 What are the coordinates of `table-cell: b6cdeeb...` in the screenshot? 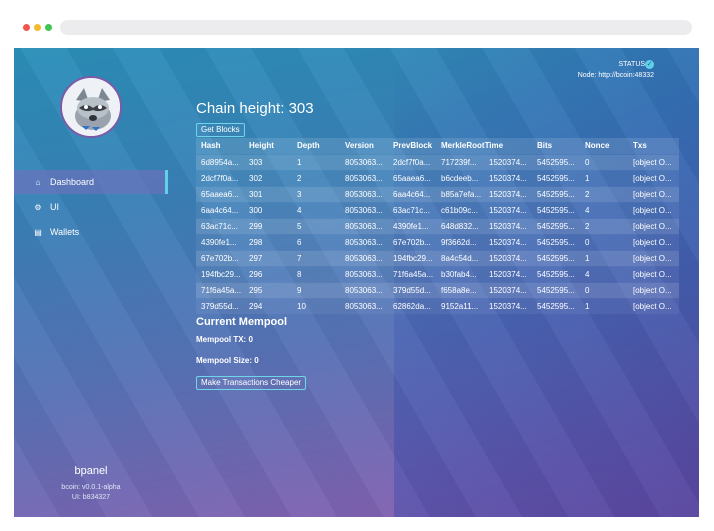 It's located at (460, 177).